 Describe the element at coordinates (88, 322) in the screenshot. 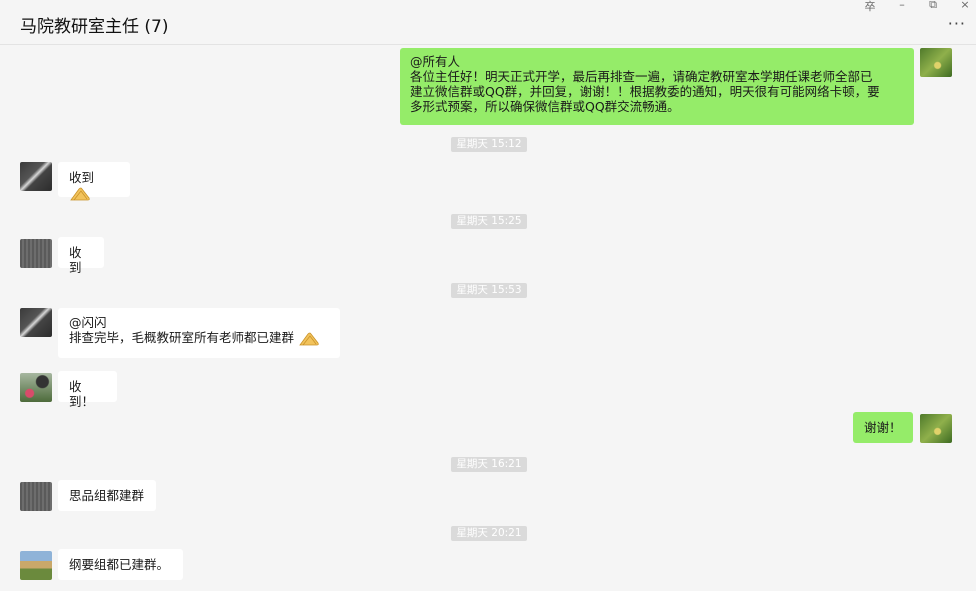

I see `message-line: @闪闪` at that location.